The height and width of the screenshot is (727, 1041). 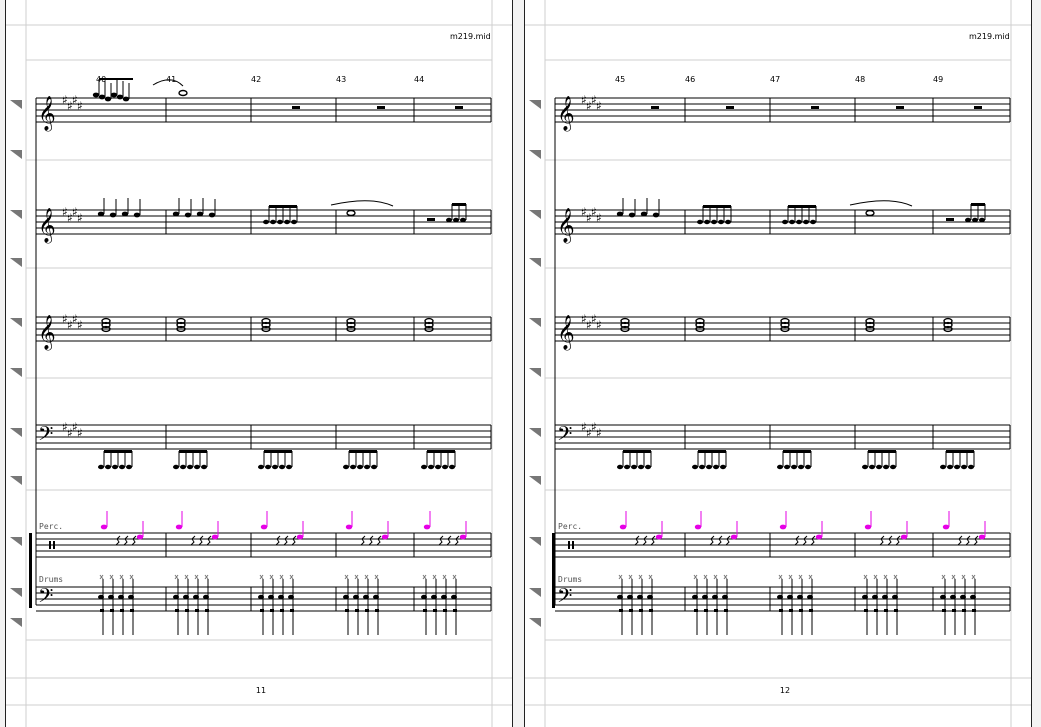 What do you see at coordinates (30, 570) in the screenshot?
I see `drum-bracket` at bounding box center [30, 570].